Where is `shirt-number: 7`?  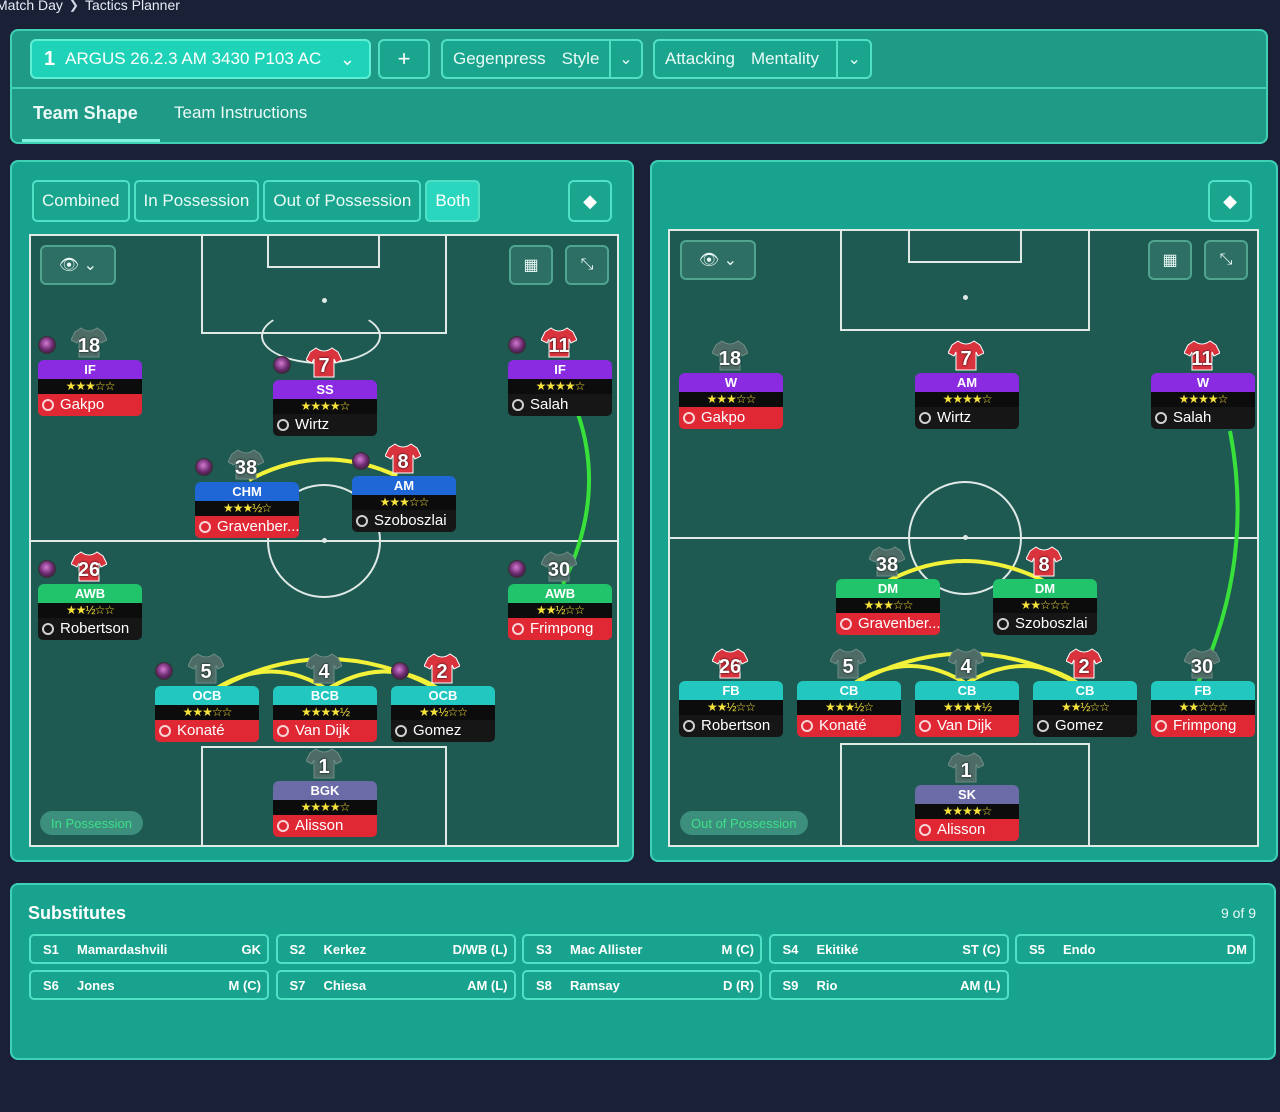 shirt-number: 7 is located at coordinates (324, 366).